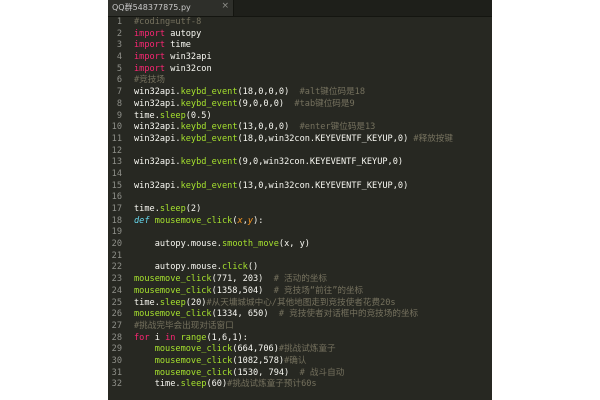 Image resolution: width=600 pixels, height=400 pixels. I want to click on code-token: import, so click(150, 68).